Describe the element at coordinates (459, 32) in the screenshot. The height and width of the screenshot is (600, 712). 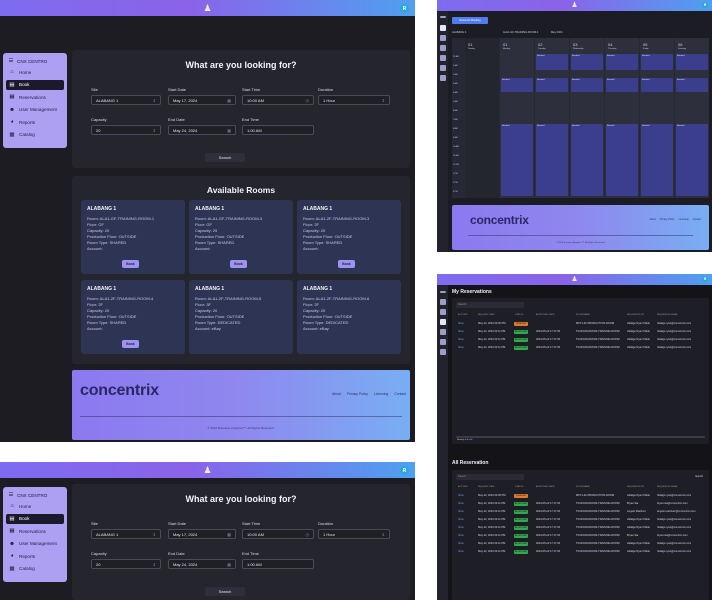
I see `calendar-site-filter: ALABANG 1` at that location.